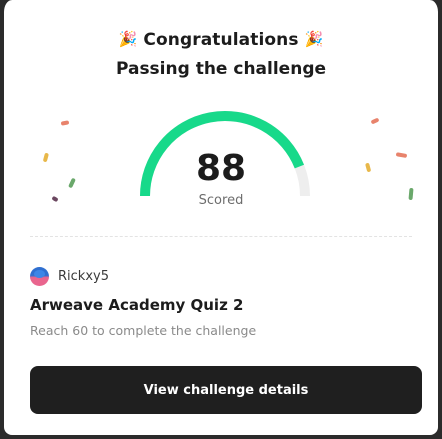  Describe the element at coordinates (143, 330) in the screenshot. I see `challenge-requirement: Reach 60 to complete the challenge` at that location.